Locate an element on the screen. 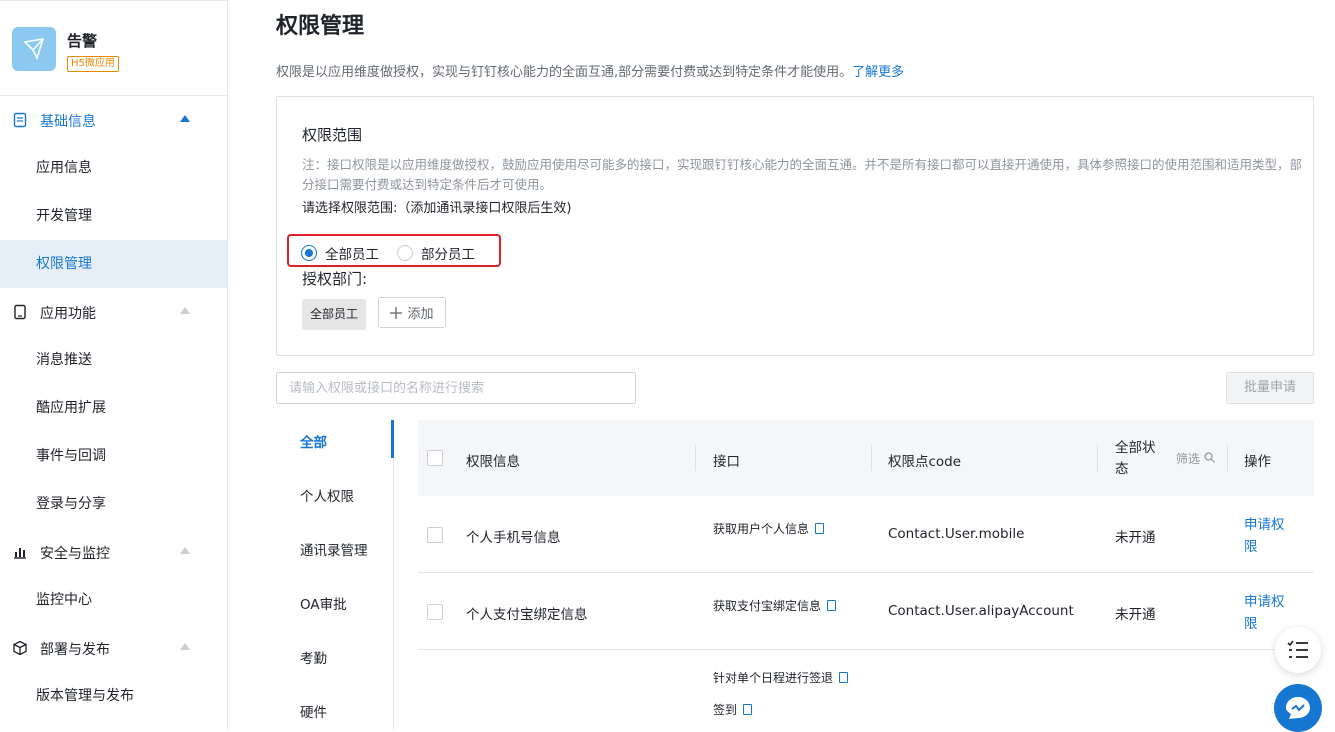 Image resolution: width=1335 pixels, height=732 pixels. phone-icon is located at coordinates (20, 312).